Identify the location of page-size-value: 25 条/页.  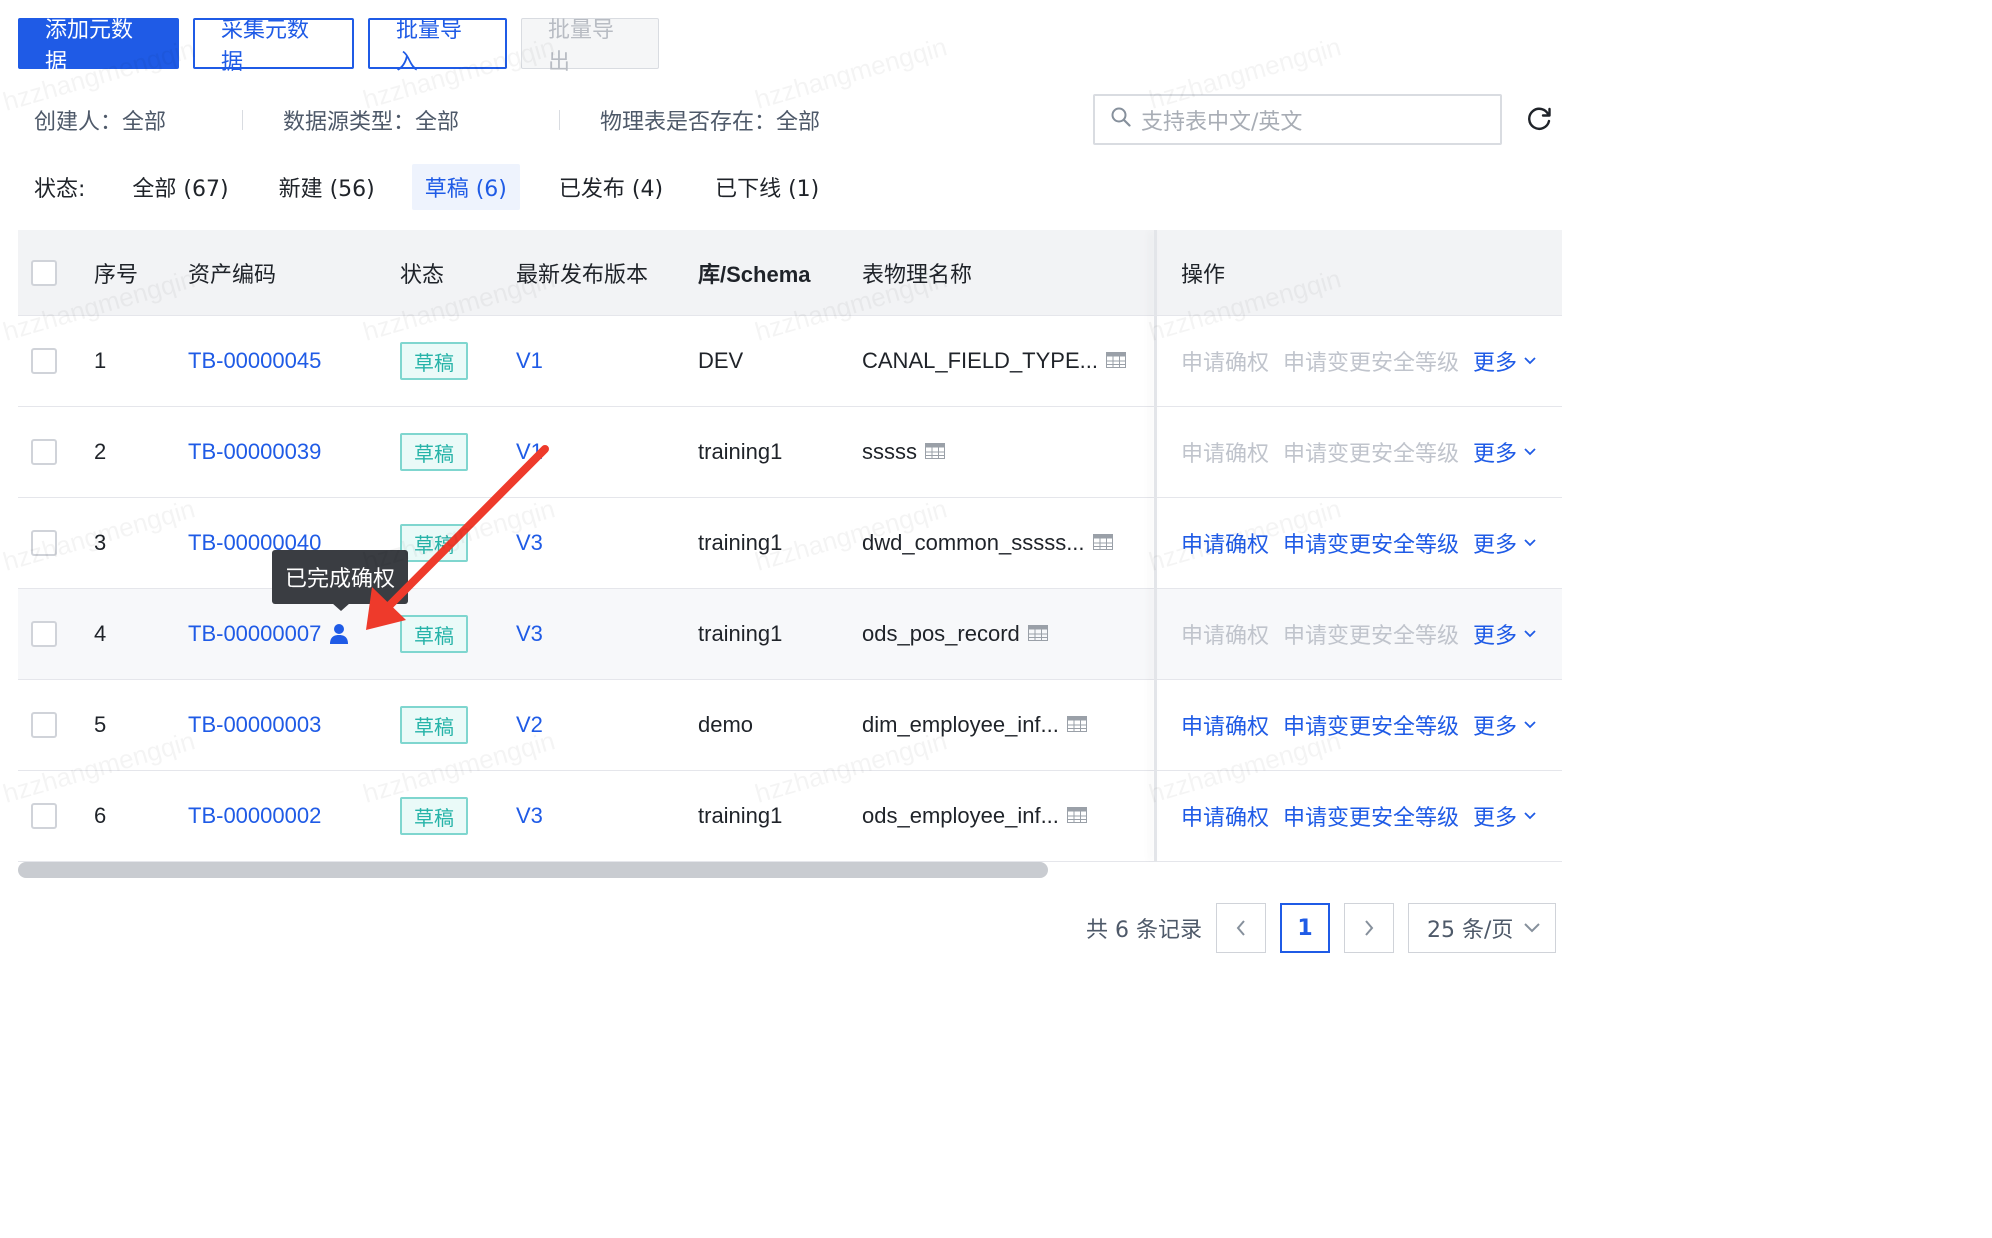
(1470, 930).